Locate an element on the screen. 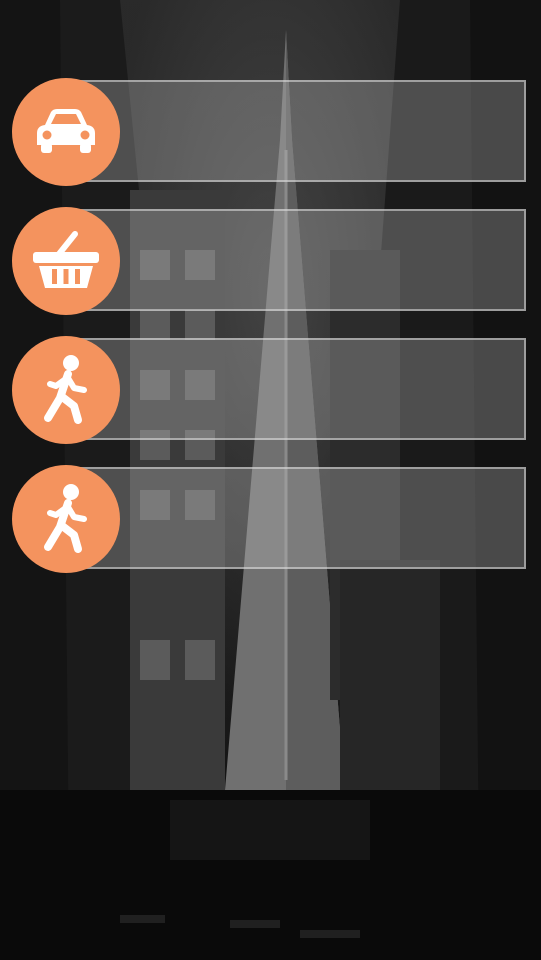  shopping-basket-icon is located at coordinates (66, 261).